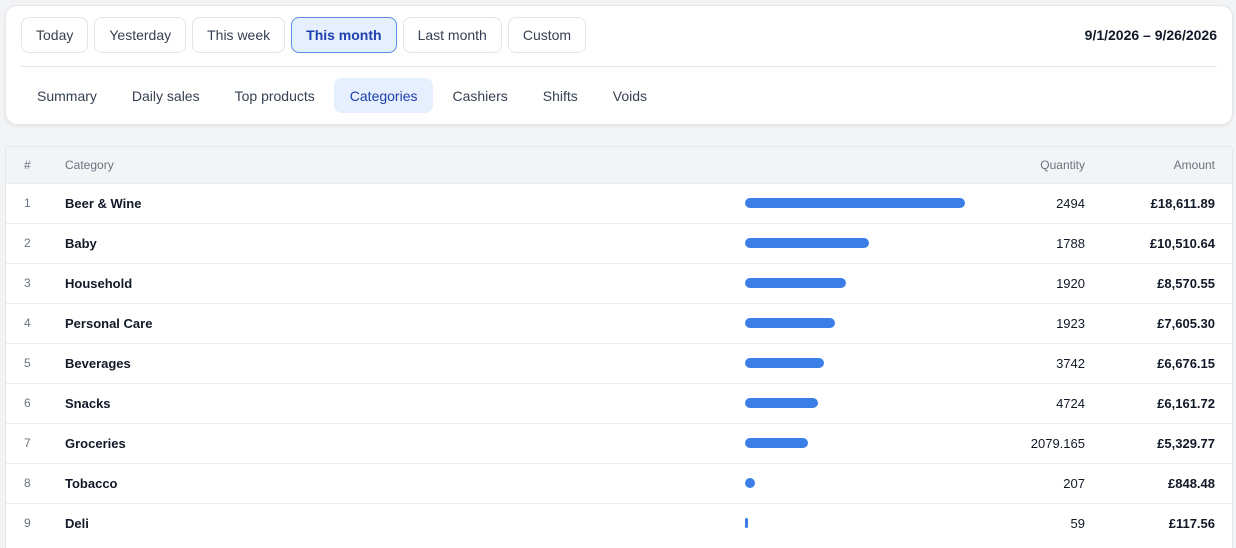  Describe the element at coordinates (619, 483) in the screenshot. I see `table-row: 8 Tobacco 207 £848.48` at that location.